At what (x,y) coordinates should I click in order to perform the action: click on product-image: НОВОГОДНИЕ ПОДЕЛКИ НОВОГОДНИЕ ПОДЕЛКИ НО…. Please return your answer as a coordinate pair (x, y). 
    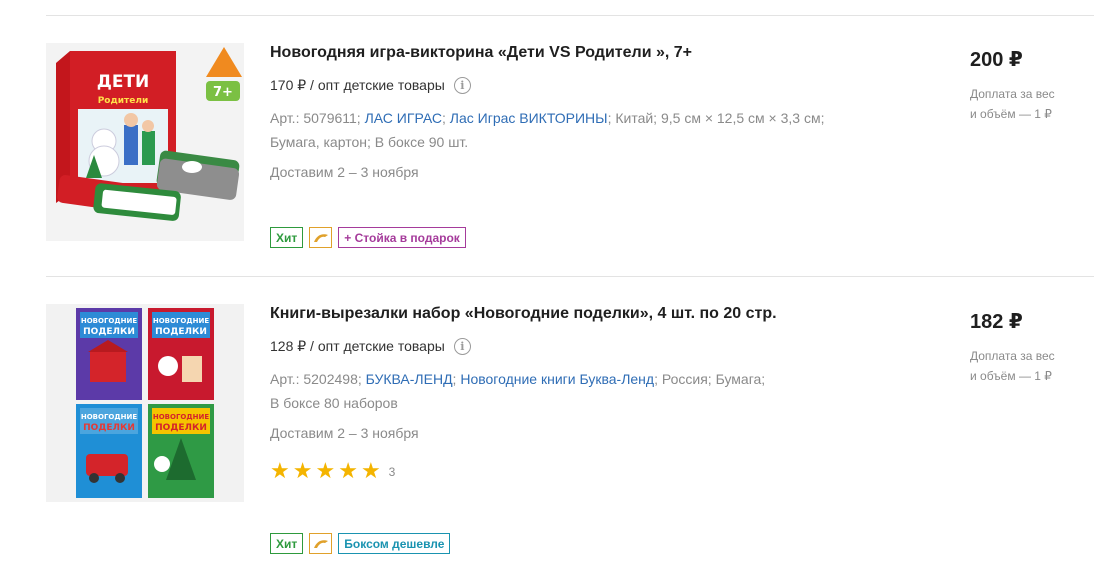
    Looking at the image, I should click on (145, 403).